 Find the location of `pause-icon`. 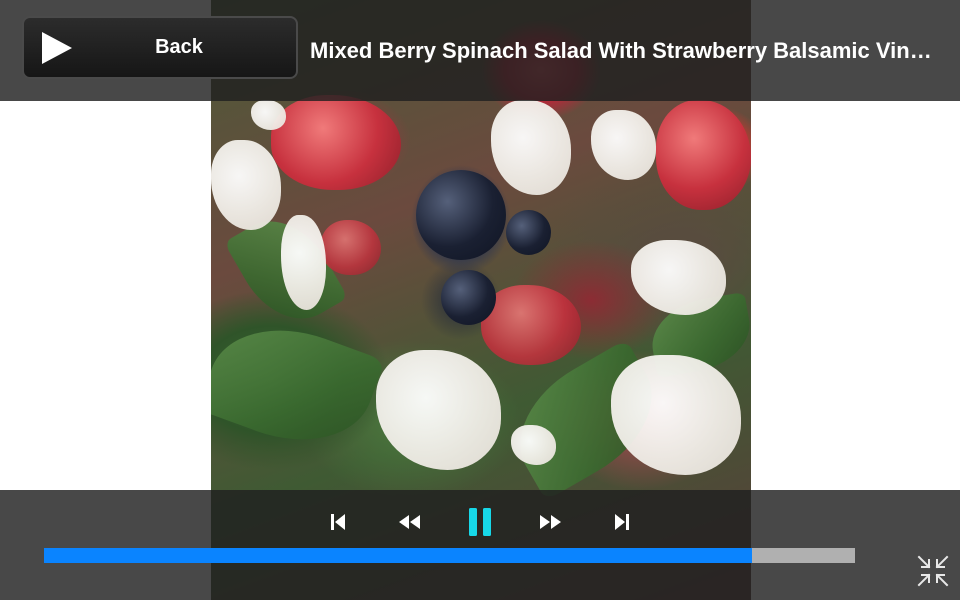

pause-icon is located at coordinates (480, 522).